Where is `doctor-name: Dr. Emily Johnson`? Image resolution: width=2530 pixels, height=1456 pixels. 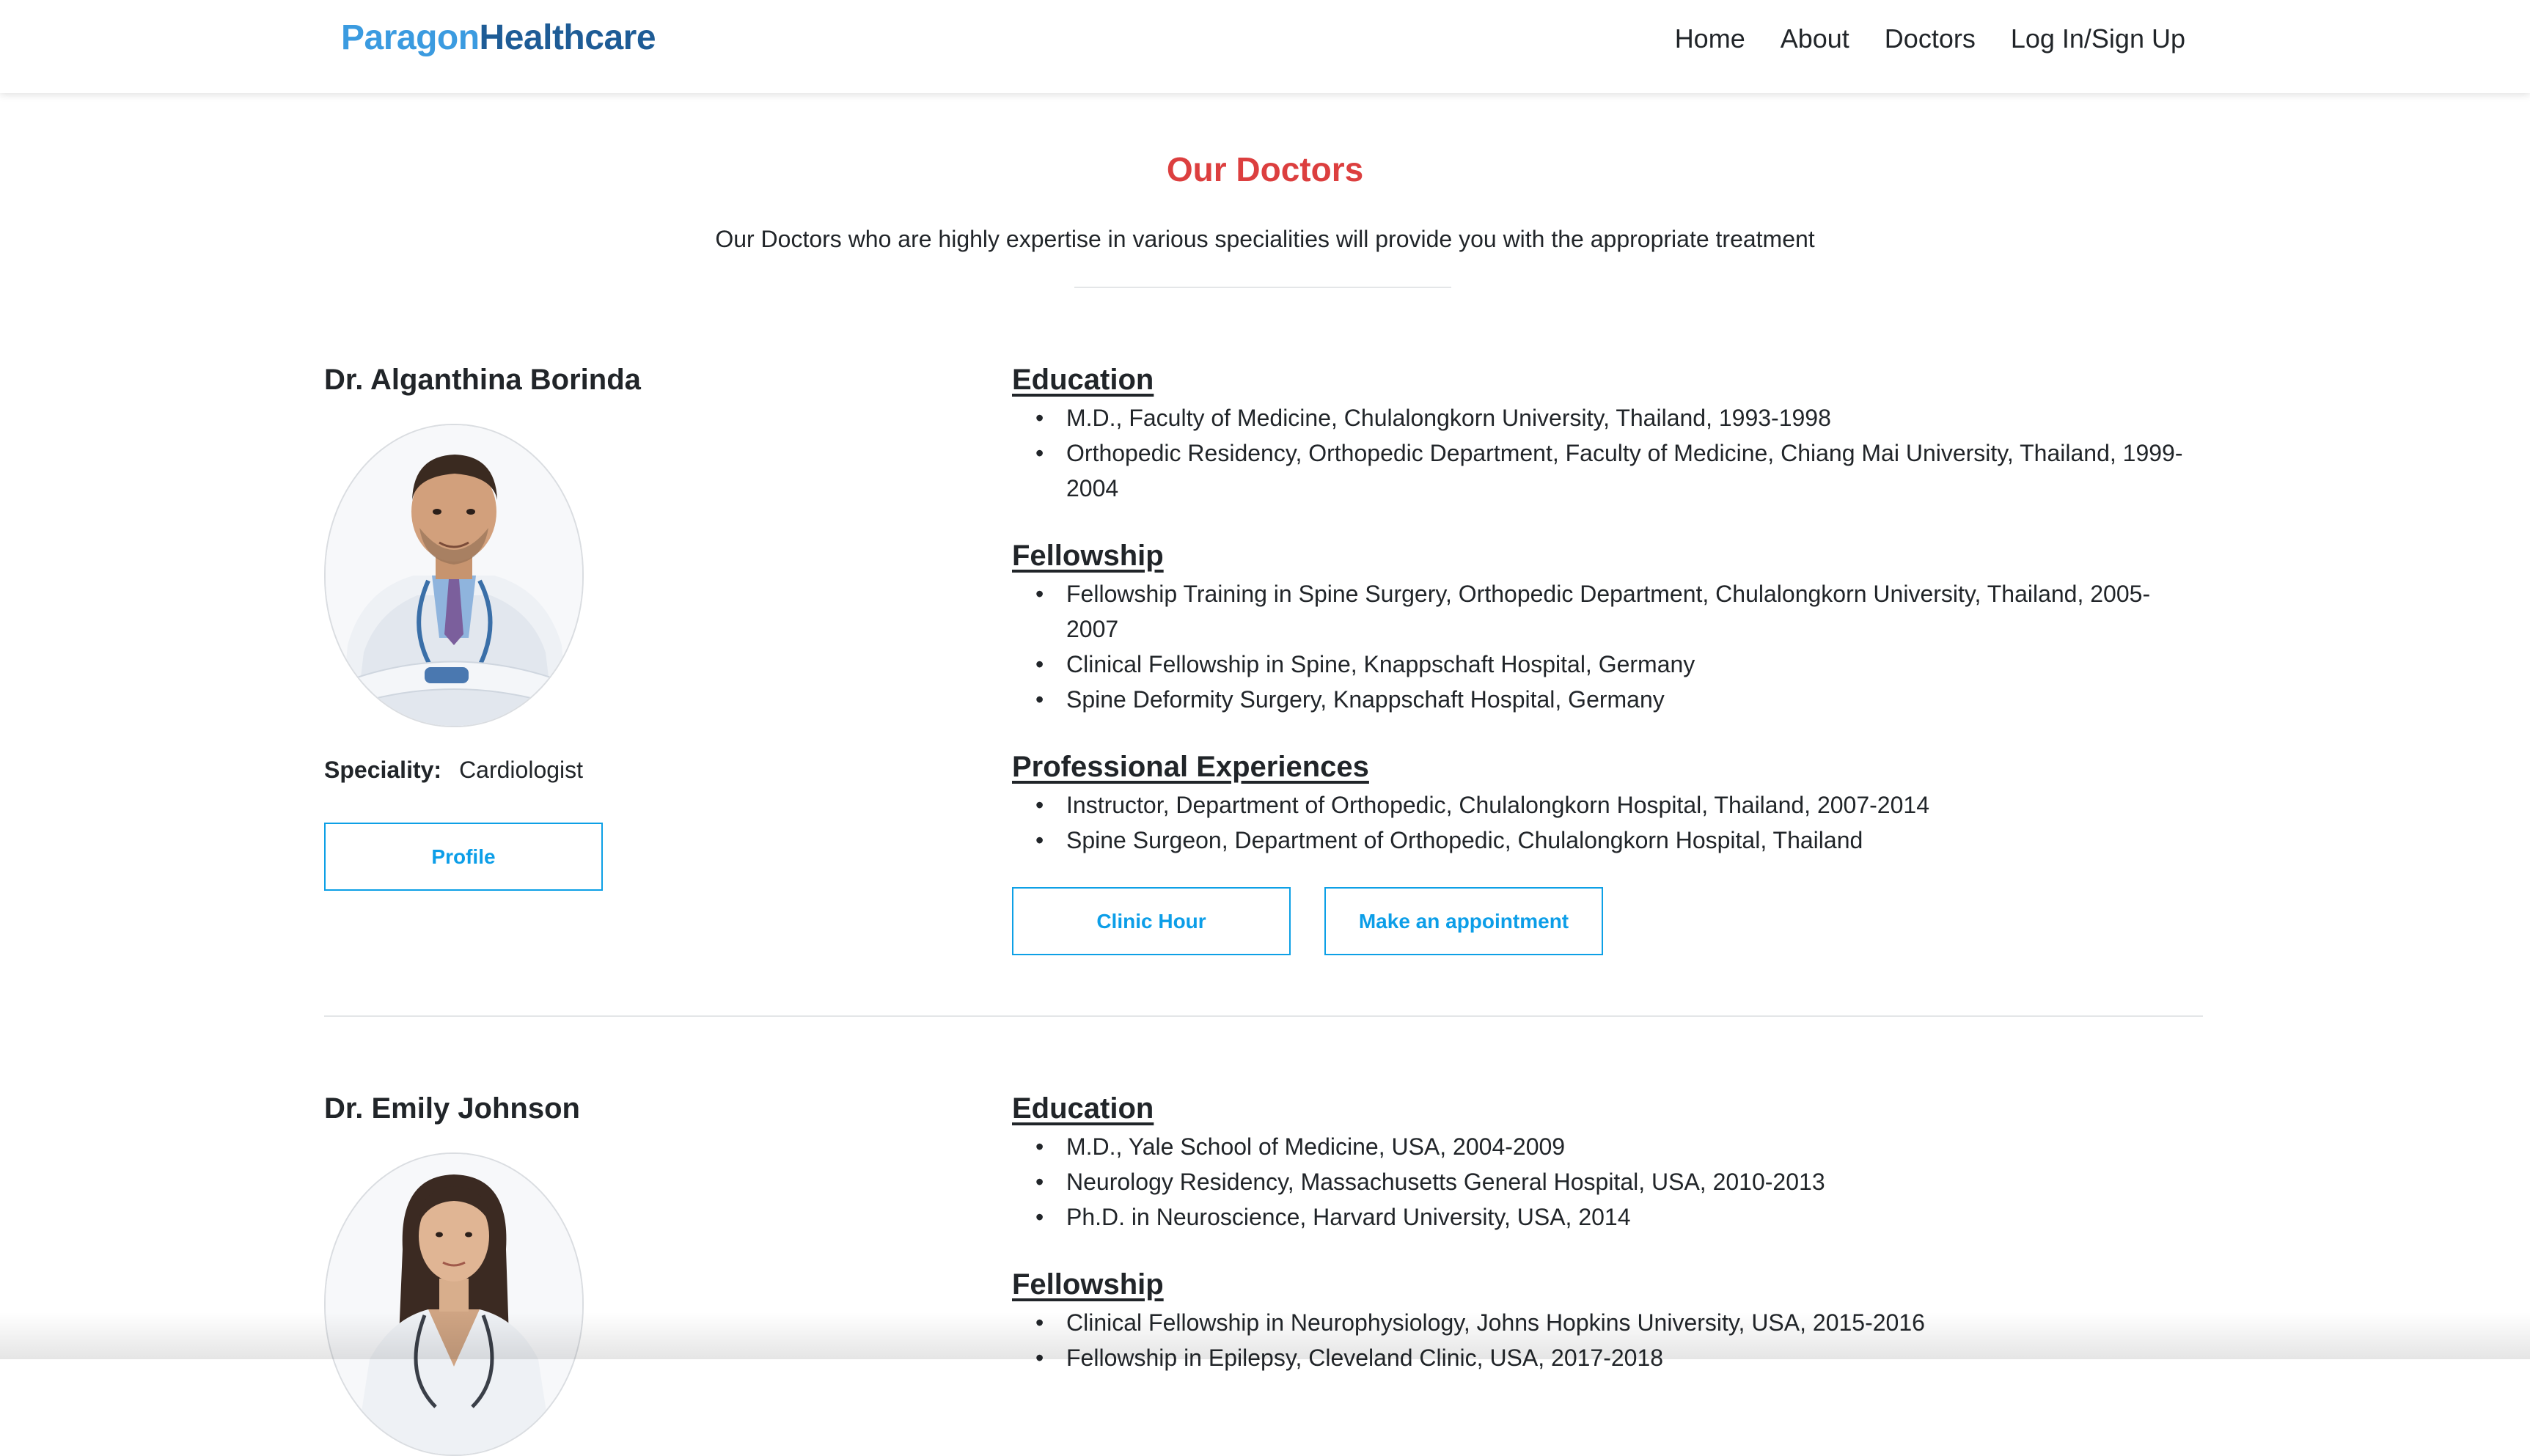
doctor-name: Dr. Emily Johnson is located at coordinates (452, 1108).